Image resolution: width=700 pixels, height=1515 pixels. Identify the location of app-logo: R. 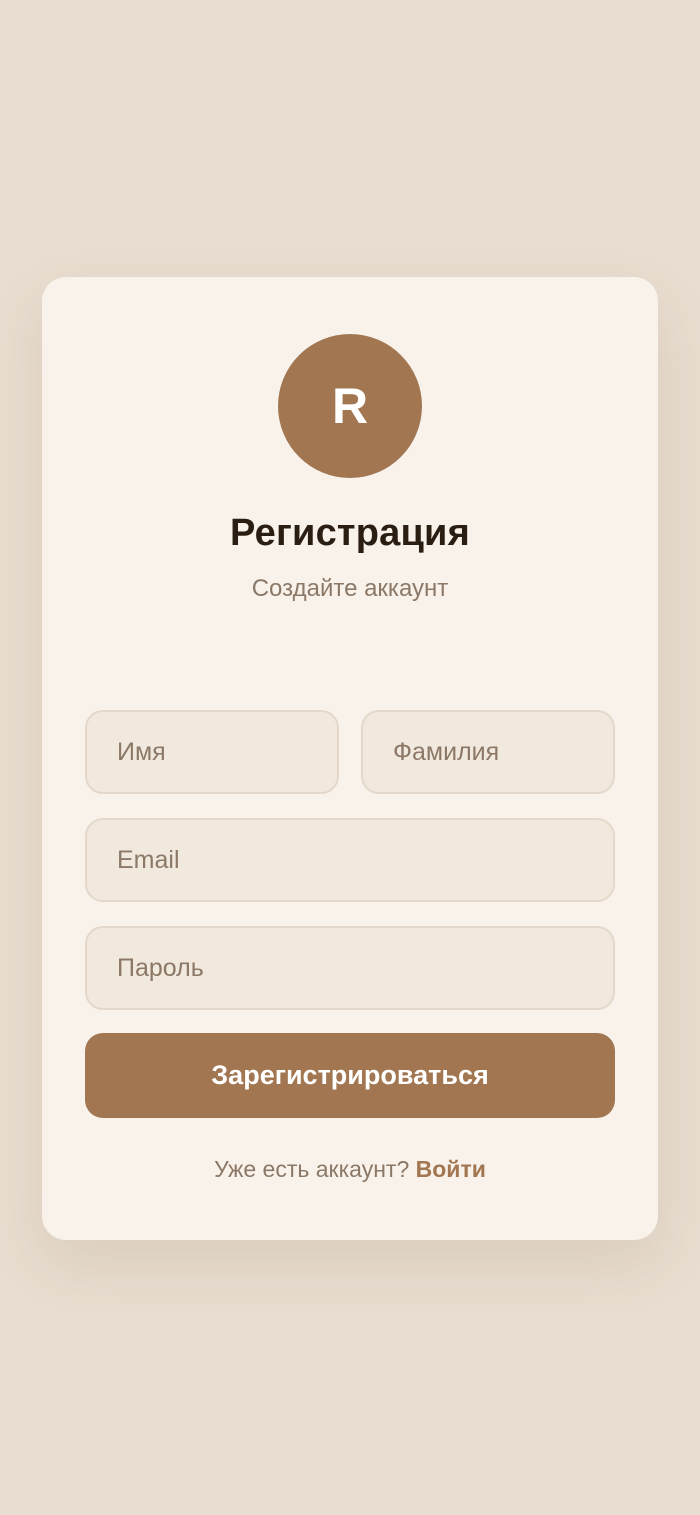
(350, 406).